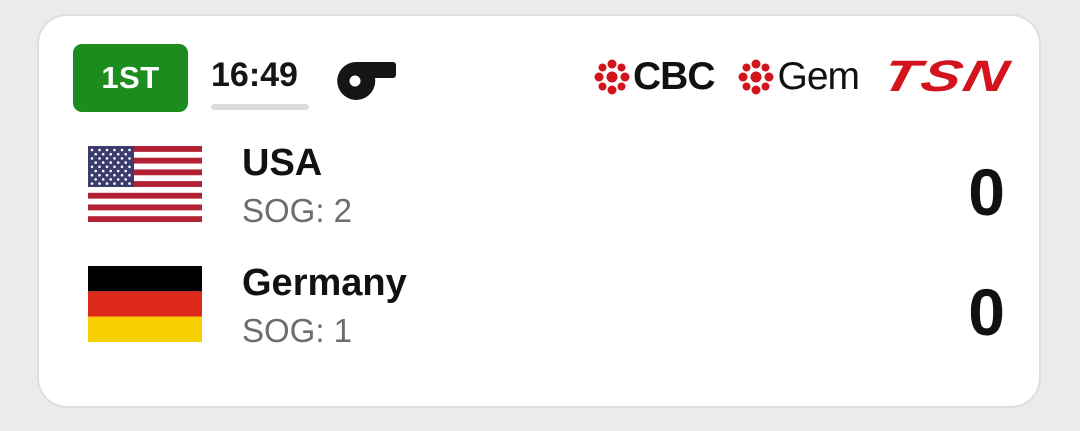 This screenshot has height=431, width=1080. I want to click on broadcaster-cbc: CBC, so click(654, 77).